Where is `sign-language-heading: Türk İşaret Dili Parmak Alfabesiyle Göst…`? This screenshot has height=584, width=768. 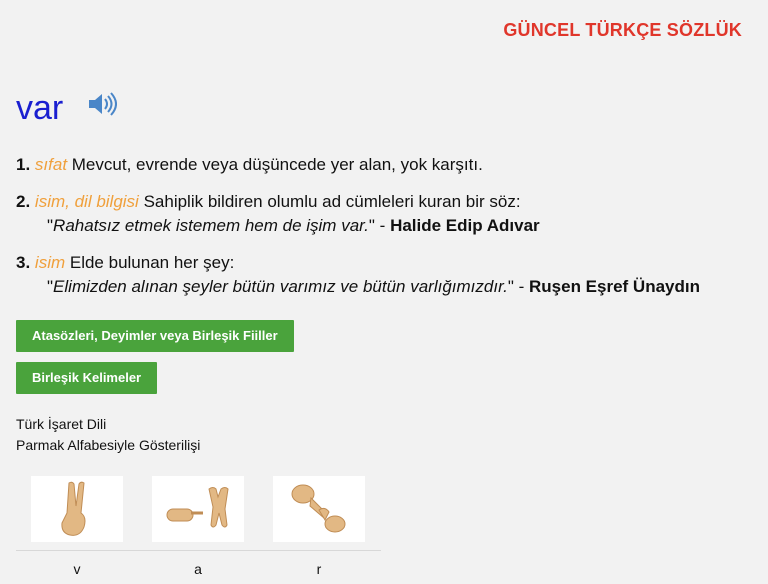
sign-language-heading: Türk İşaret Dili Parmak Alfabesiyle Göst… is located at coordinates (108, 435).